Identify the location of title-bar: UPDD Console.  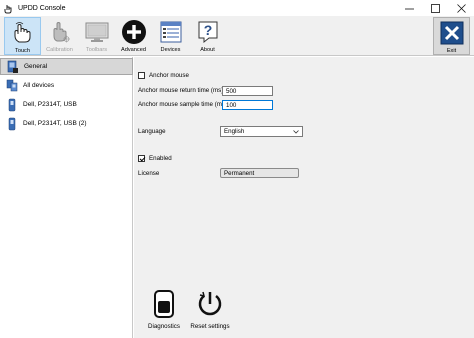
(237, 8).